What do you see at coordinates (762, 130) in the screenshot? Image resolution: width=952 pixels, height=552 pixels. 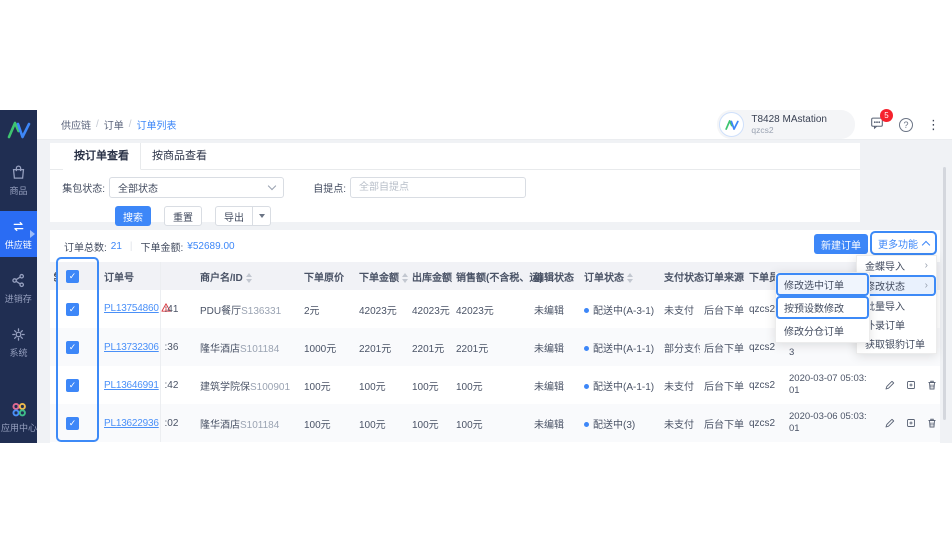 I see `user-account: qzcs2` at bounding box center [762, 130].